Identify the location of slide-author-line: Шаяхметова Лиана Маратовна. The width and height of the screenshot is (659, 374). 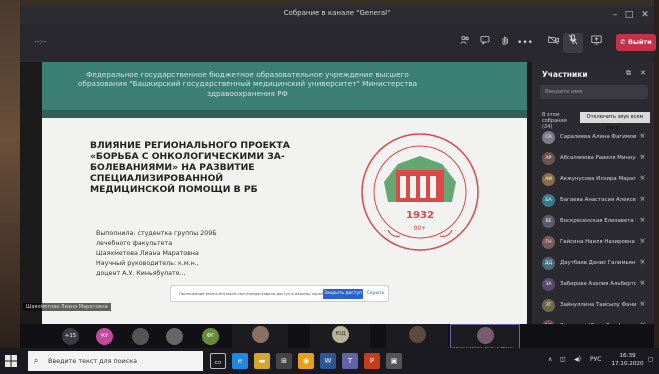
(147, 253).